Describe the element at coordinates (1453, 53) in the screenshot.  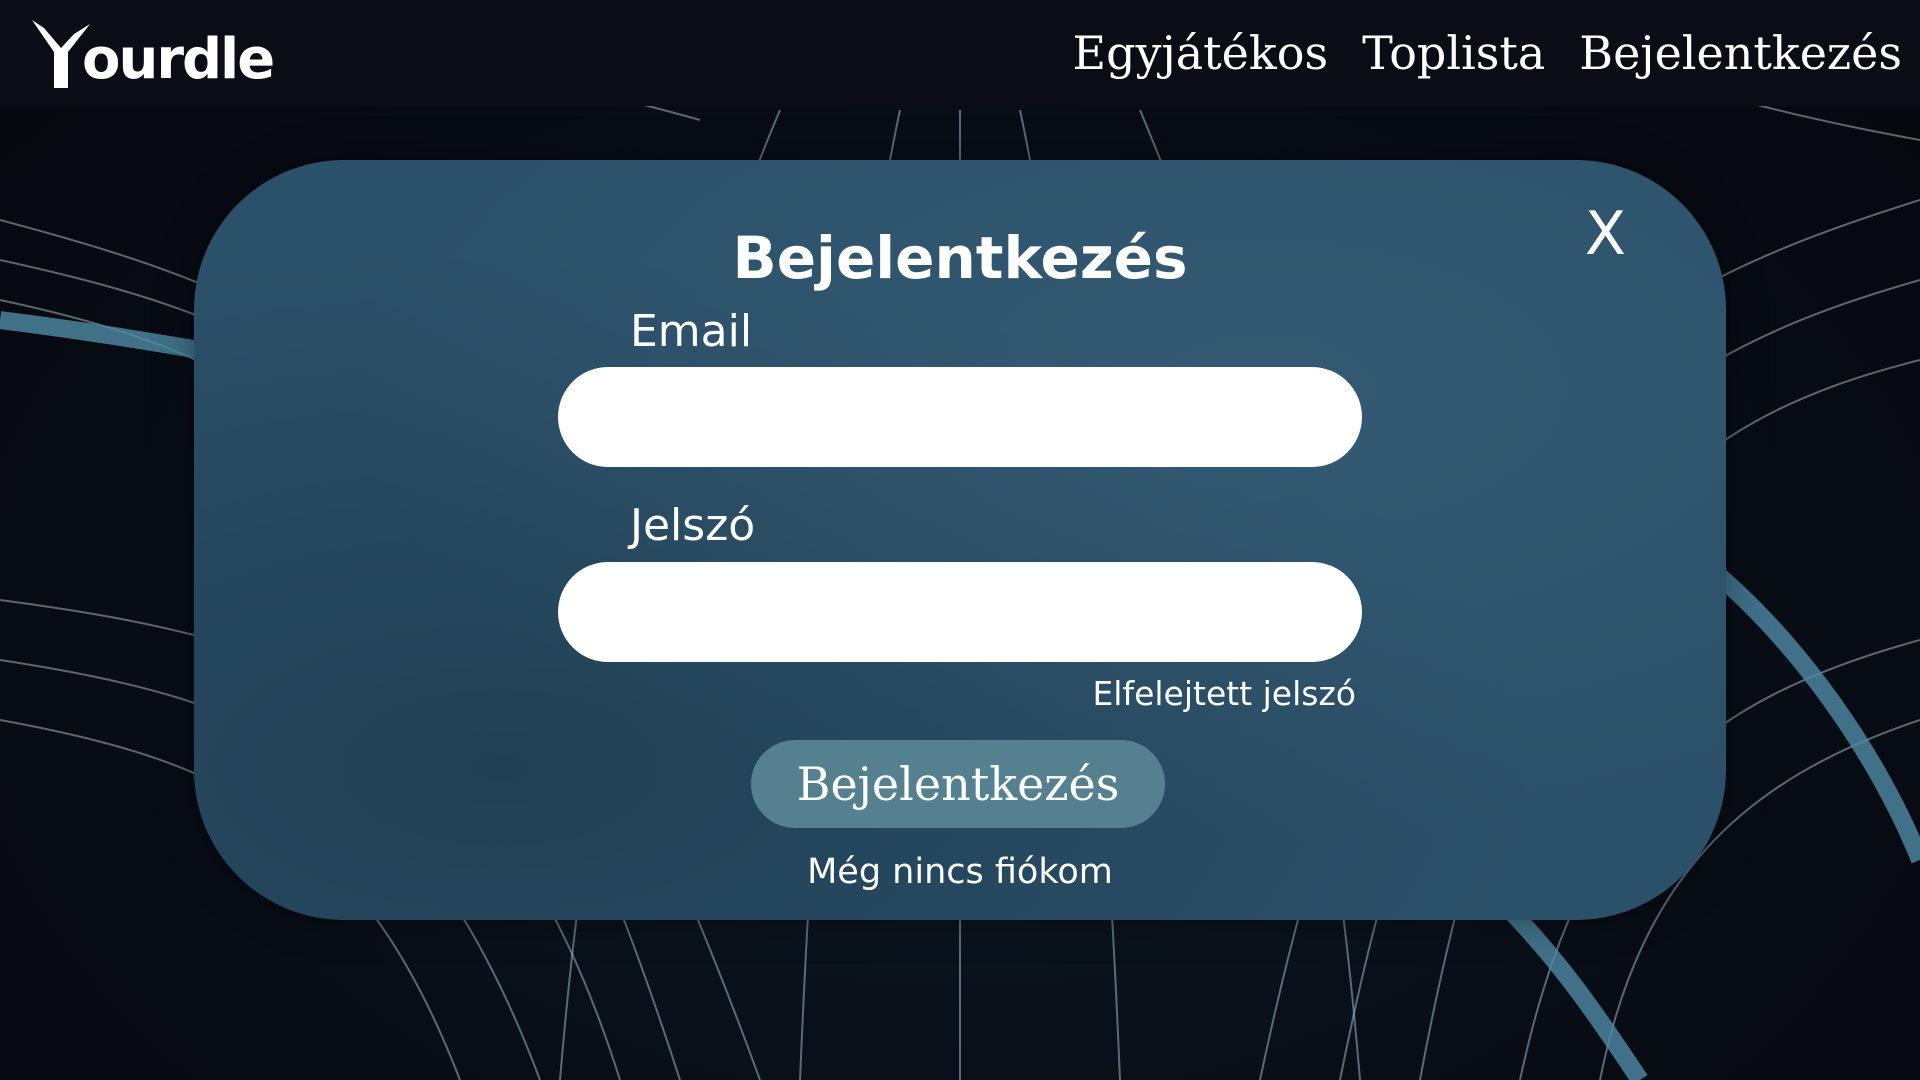
I see `nav-link-leaderboard: Toplista` at that location.